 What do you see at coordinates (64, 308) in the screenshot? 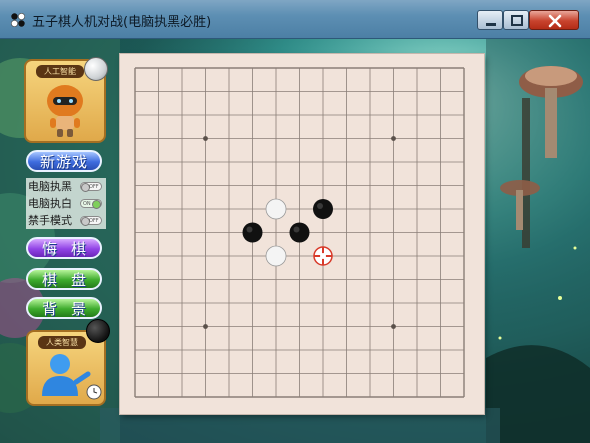
I see `background-button: 背景` at bounding box center [64, 308].